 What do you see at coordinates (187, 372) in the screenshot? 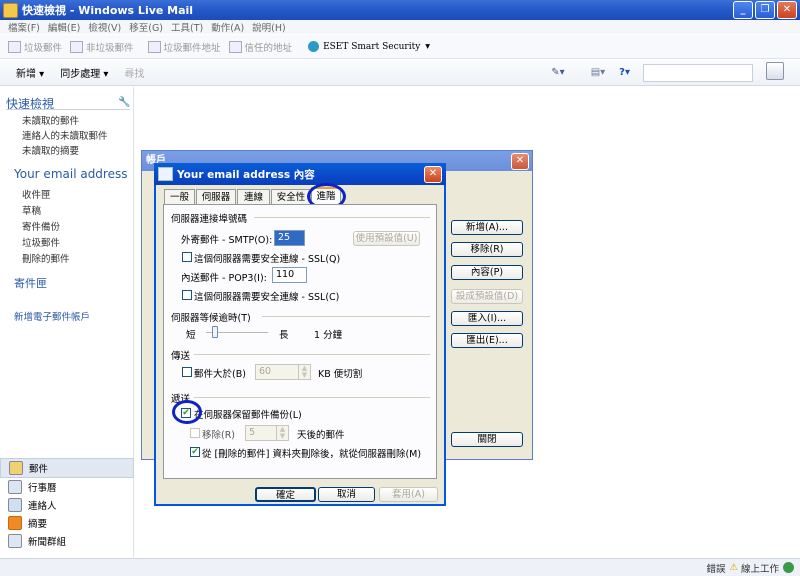
I see `split-checkbox` at bounding box center [187, 372].